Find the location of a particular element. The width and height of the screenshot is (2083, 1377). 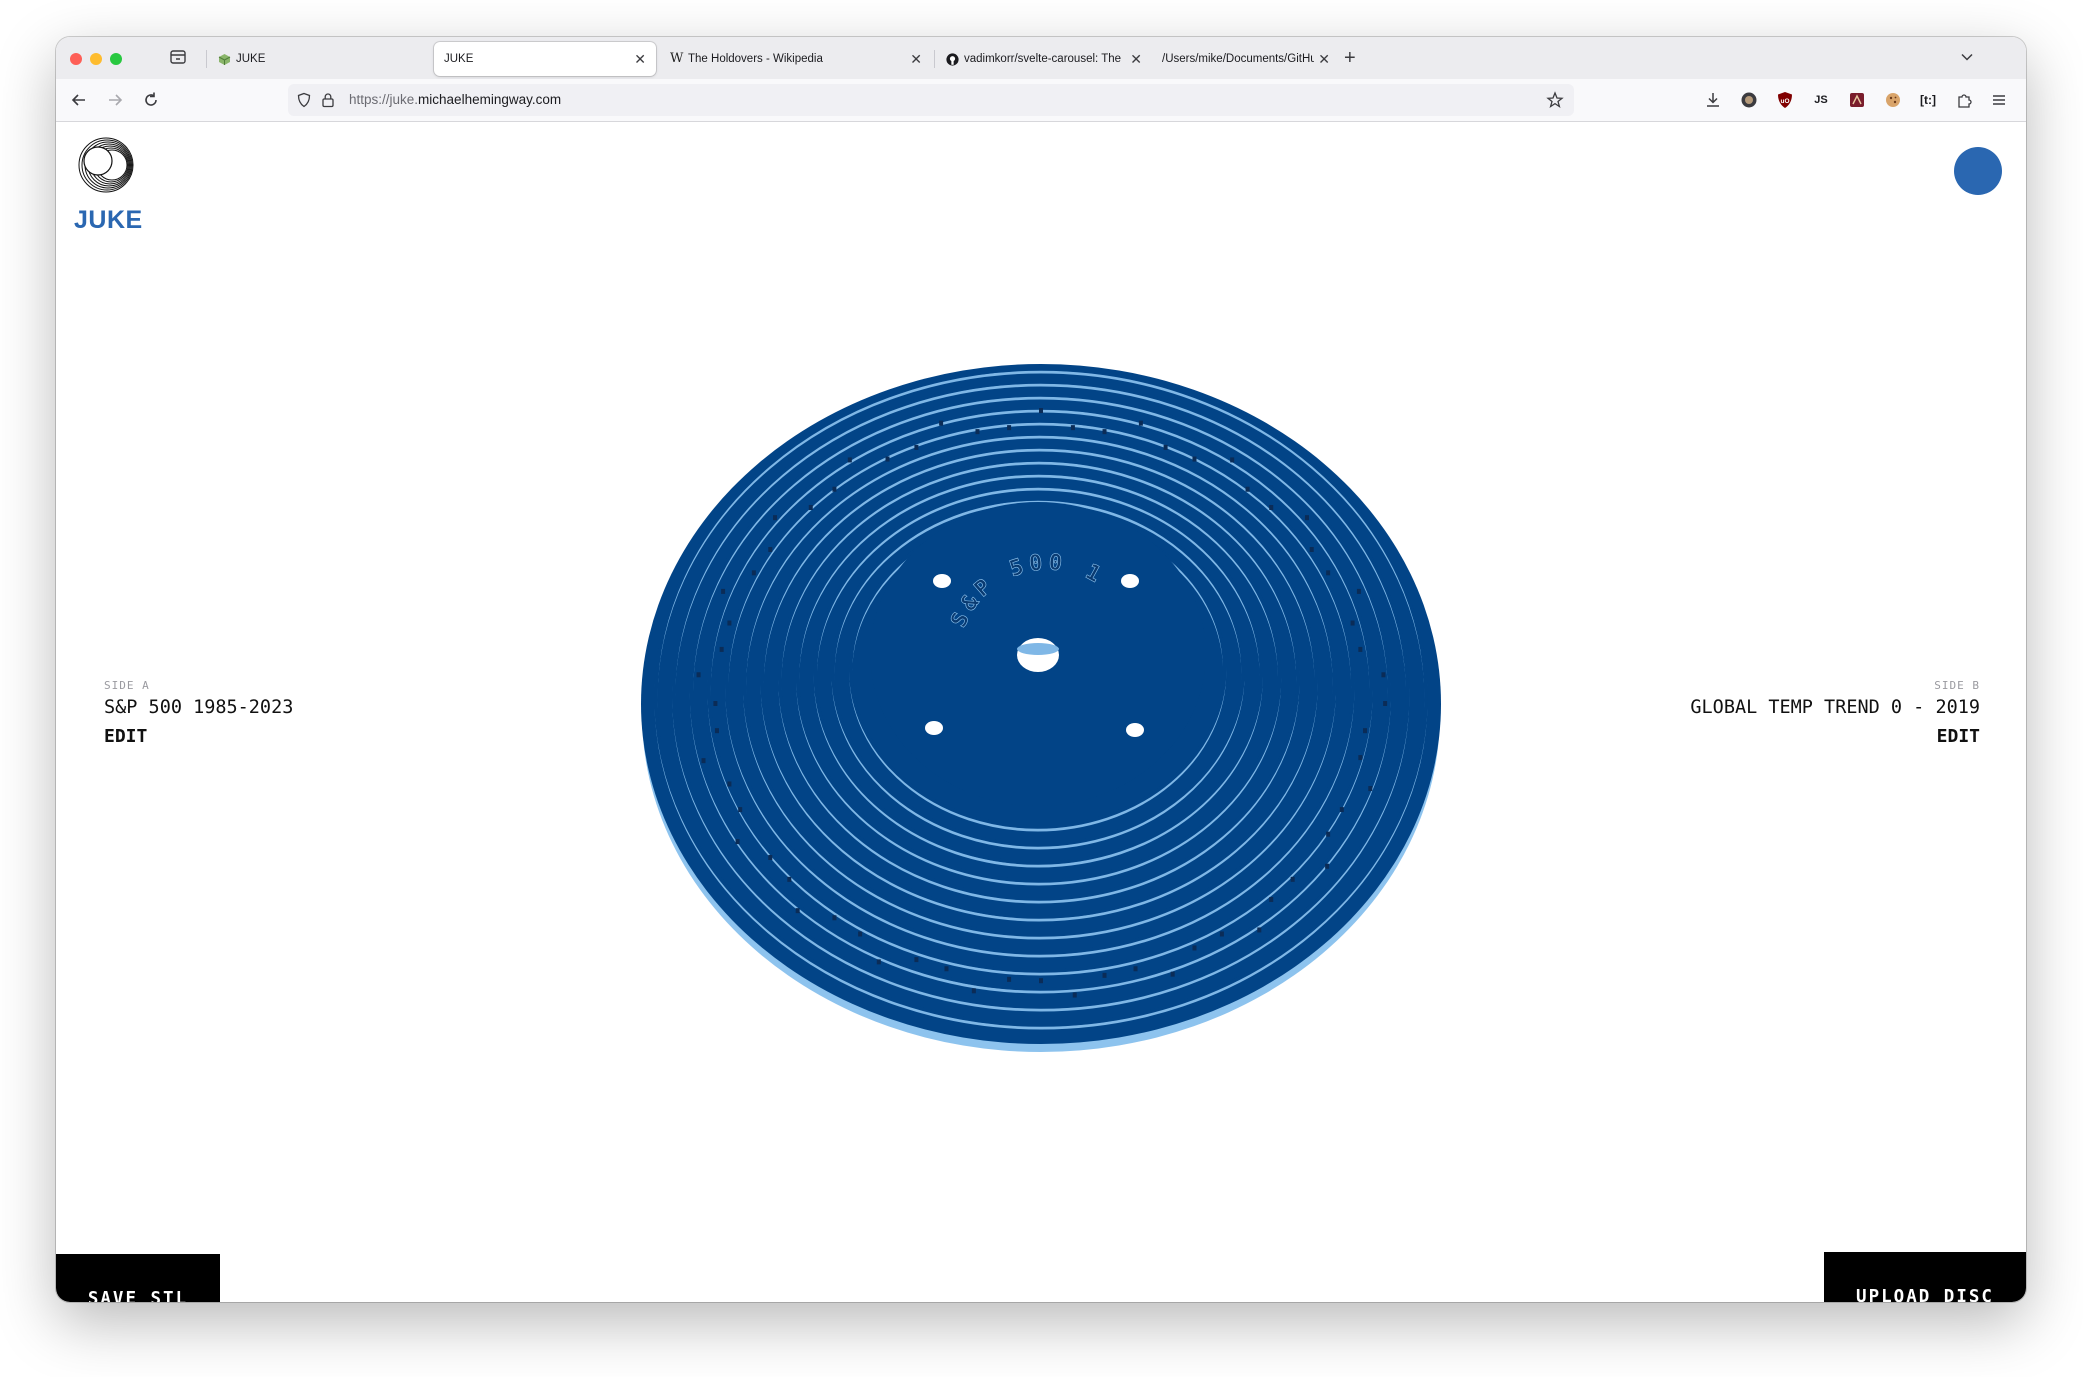

cookie-icon is located at coordinates (1893, 100).